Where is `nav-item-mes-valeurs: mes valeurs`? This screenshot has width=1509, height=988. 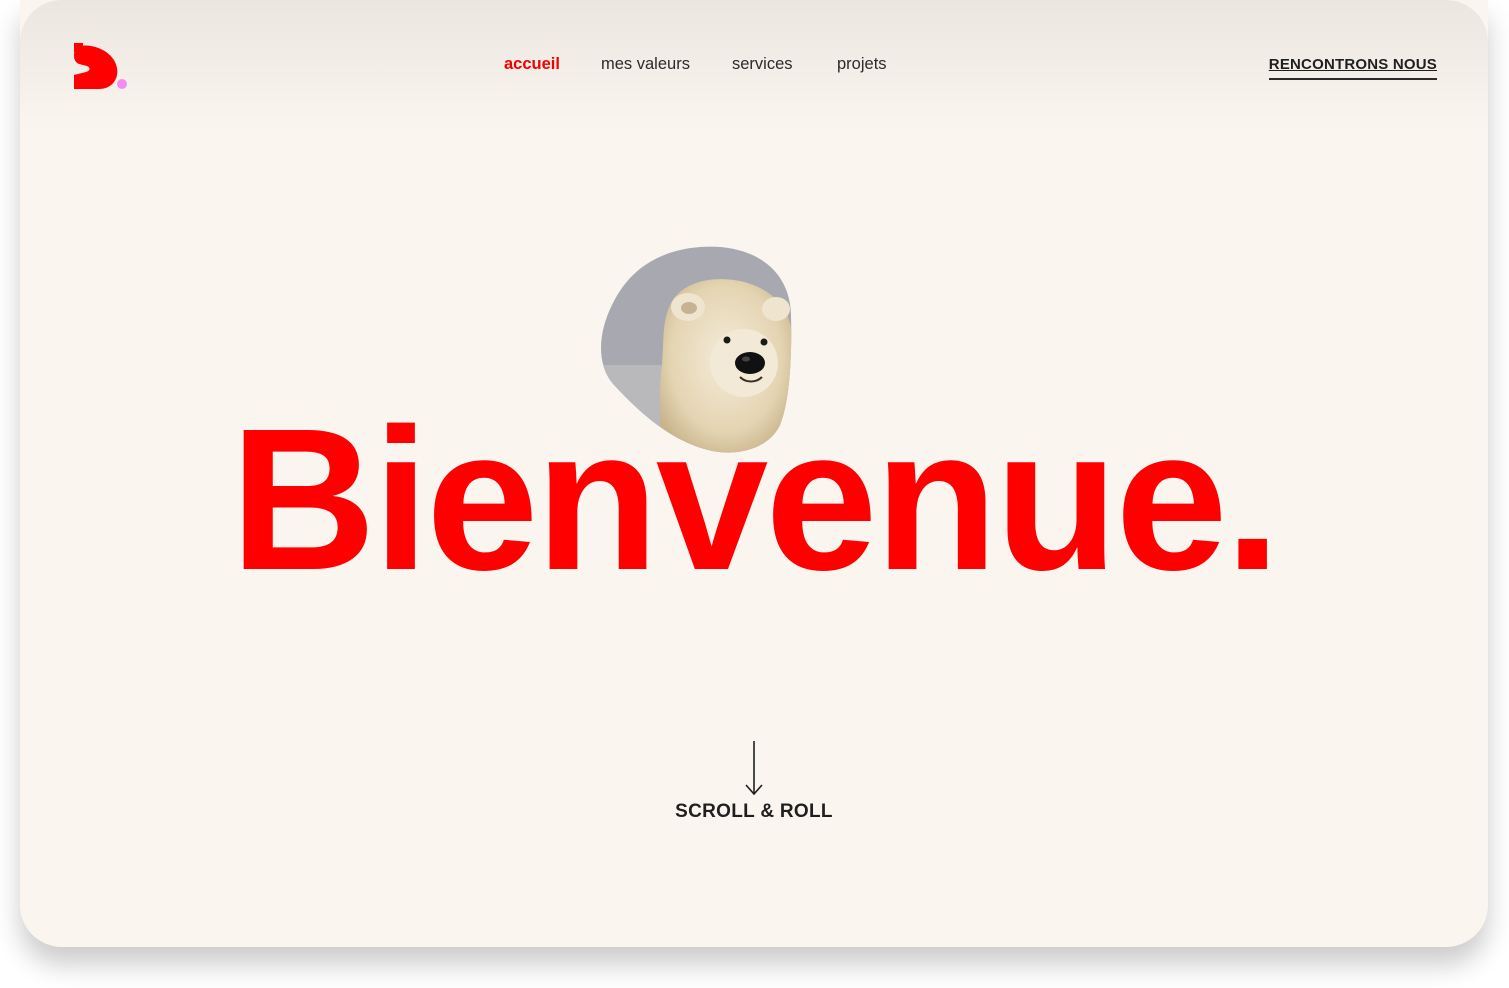 nav-item-mes-valeurs: mes valeurs is located at coordinates (645, 64).